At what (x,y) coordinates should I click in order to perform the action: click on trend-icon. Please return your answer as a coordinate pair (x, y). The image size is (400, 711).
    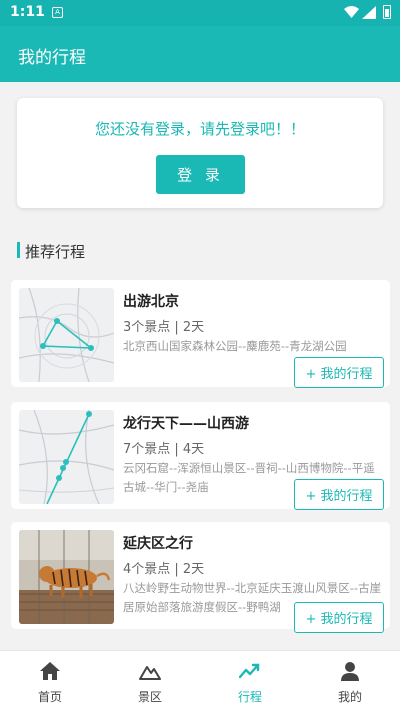
    Looking at the image, I should click on (249, 671).